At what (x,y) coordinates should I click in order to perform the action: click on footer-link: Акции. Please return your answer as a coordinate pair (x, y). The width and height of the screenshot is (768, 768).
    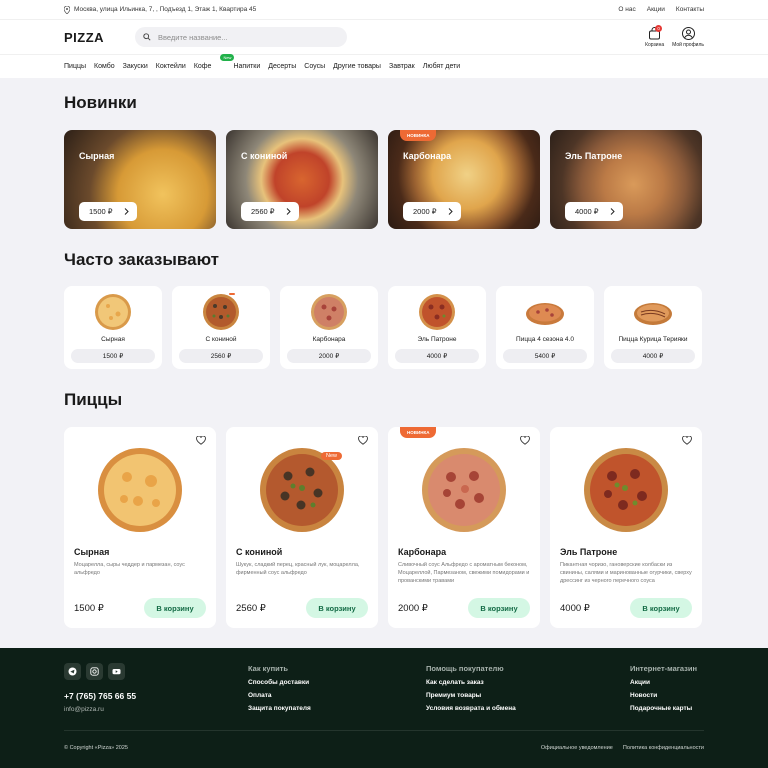
    Looking at the image, I should click on (663, 682).